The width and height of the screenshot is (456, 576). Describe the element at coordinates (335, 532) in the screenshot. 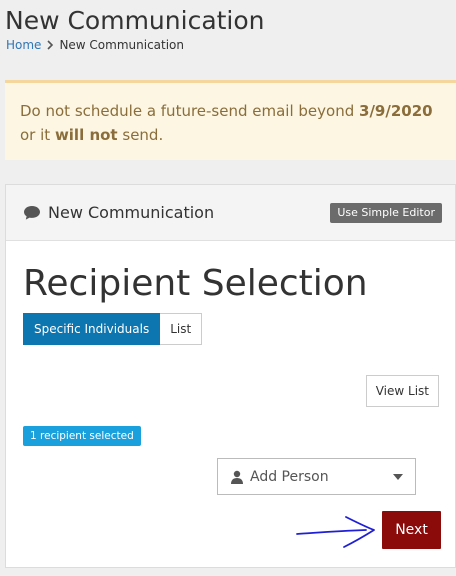

I see `annotation-arrow-icon` at that location.